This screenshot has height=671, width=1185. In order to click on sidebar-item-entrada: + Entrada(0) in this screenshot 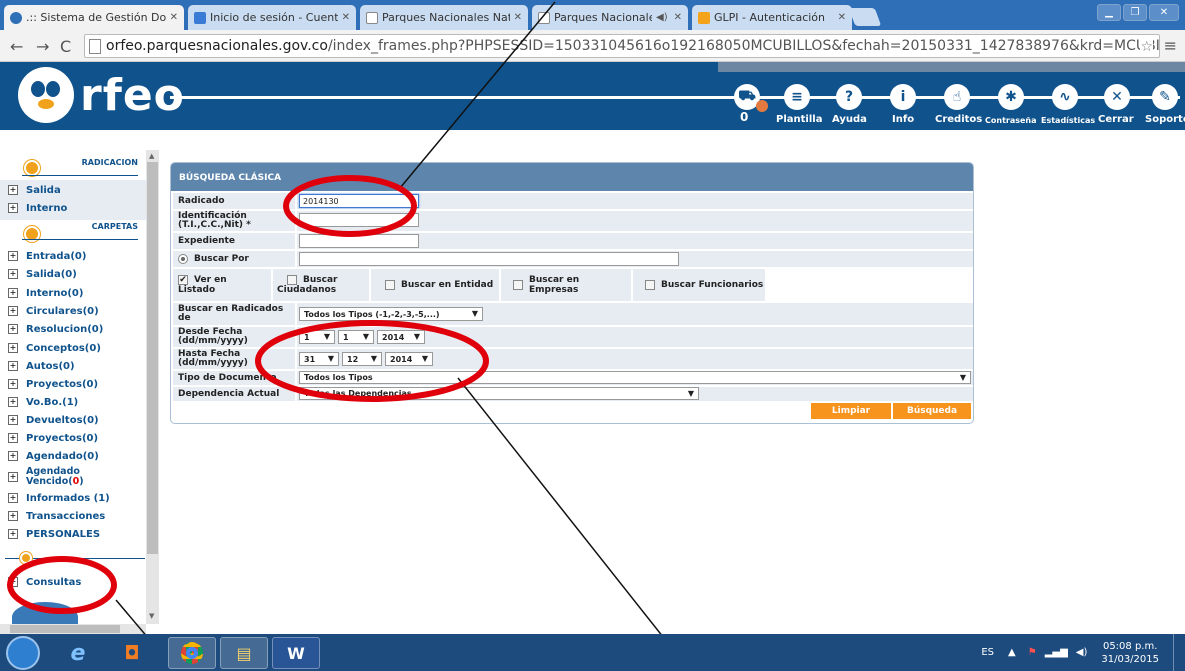, I will do `click(47, 256)`.